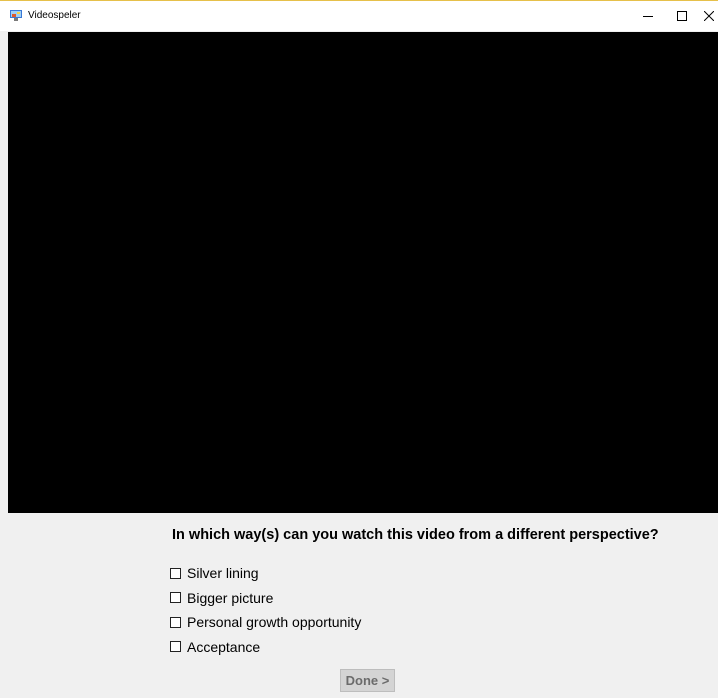 This screenshot has width=718, height=698. I want to click on checkbox-acceptance, so click(175, 647).